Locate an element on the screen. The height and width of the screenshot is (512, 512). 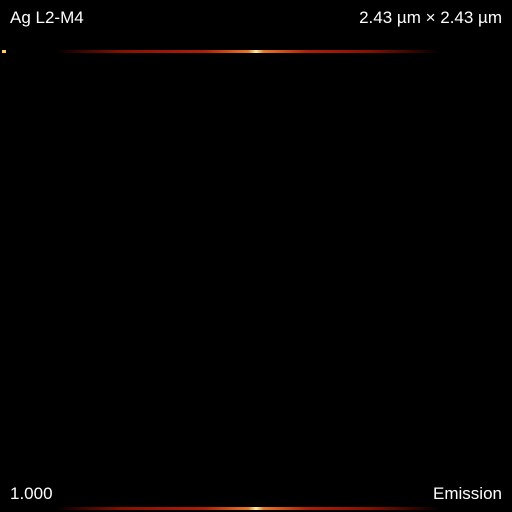
emission-edge-spot is located at coordinates (4, 51).